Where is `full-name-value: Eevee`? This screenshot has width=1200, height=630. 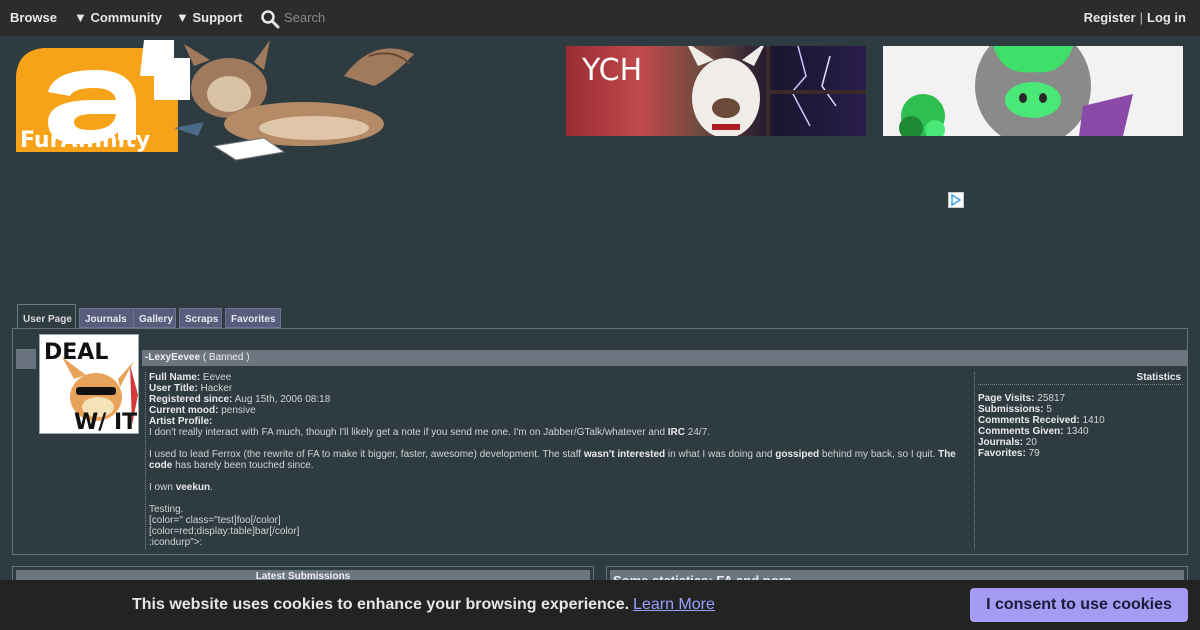 full-name-value: Eevee is located at coordinates (217, 377).